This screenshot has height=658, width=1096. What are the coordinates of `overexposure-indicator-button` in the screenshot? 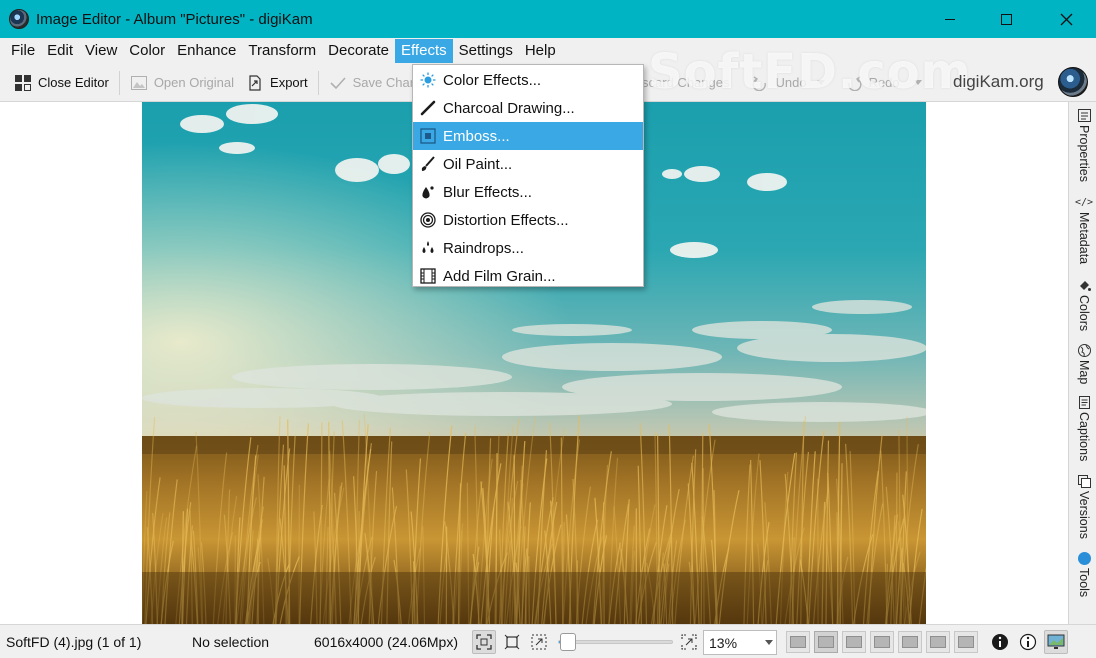 It's located at (1028, 642).